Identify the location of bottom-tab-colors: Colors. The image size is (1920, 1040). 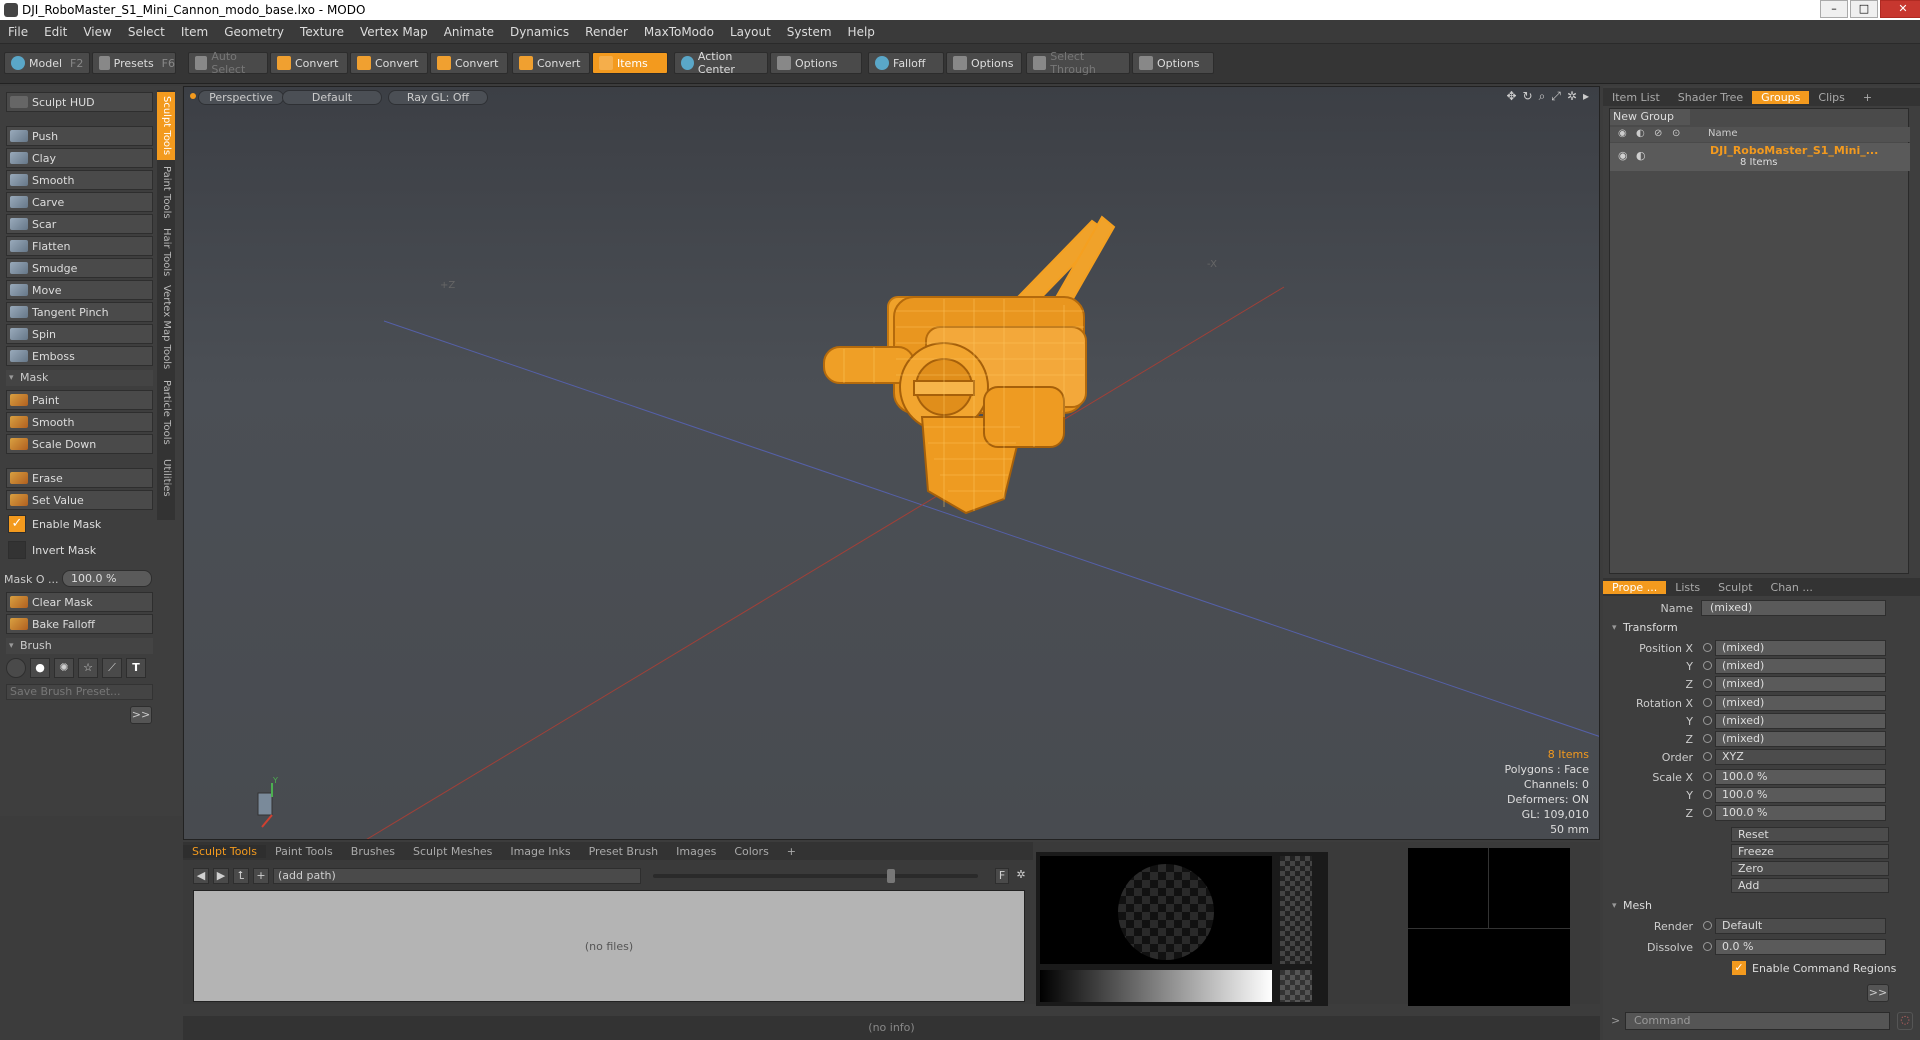
(751, 851).